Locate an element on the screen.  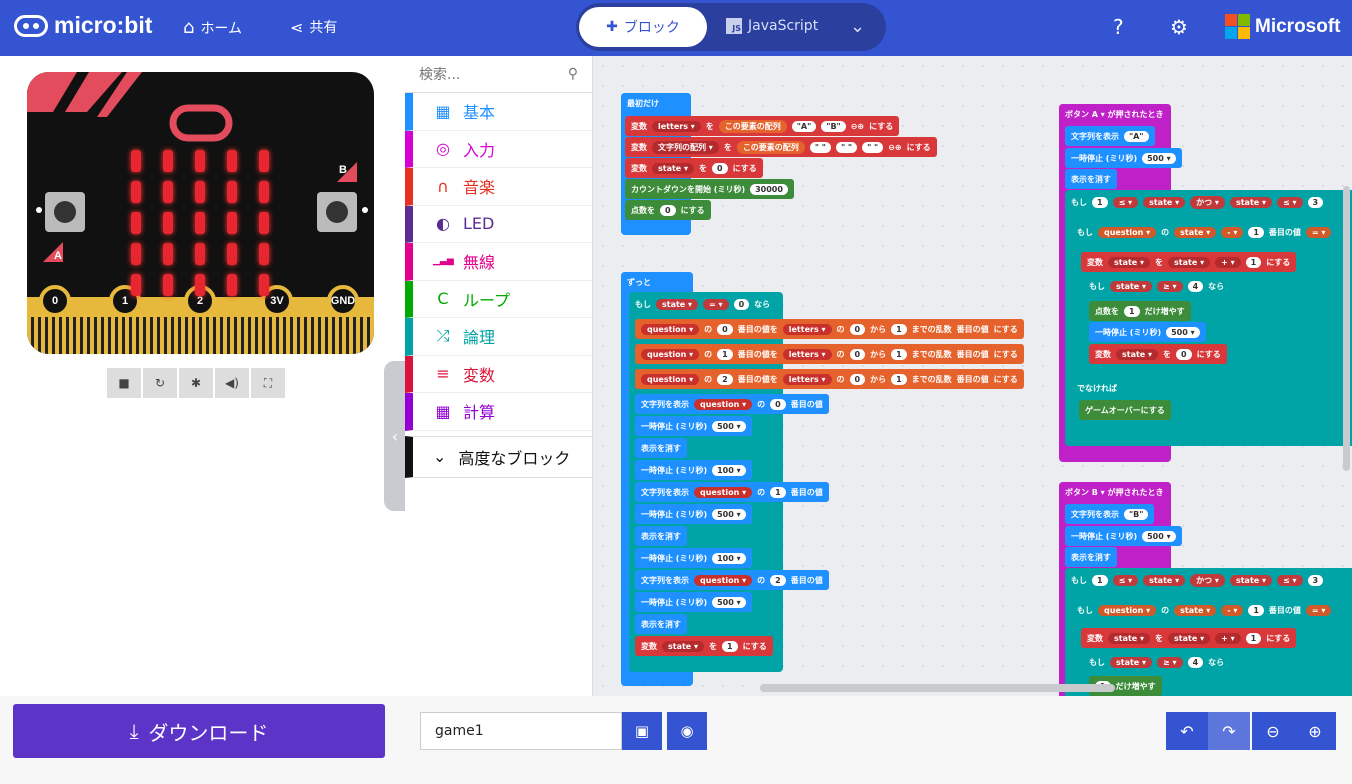
set-strings-row: 変数 文字列の配列 ▾ をこの要素の配列 " " " " " " ⊖⊕ にする is located at coordinates (781, 147).